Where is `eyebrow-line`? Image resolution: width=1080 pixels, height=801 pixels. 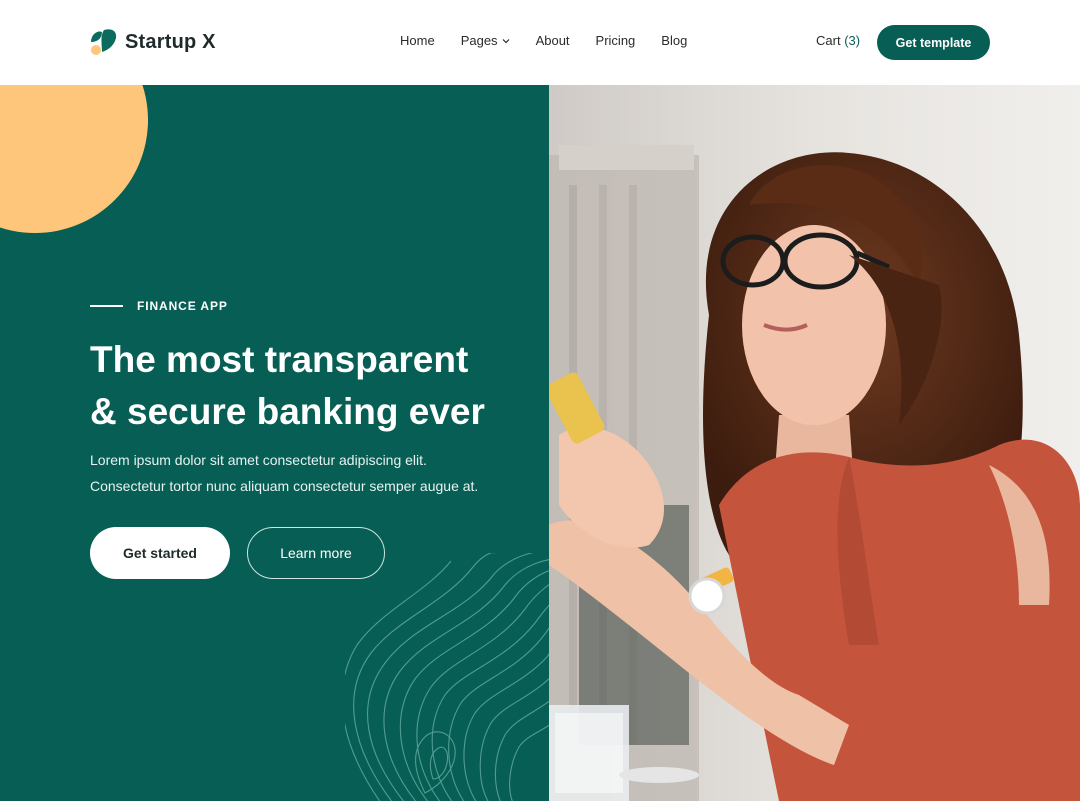 eyebrow-line is located at coordinates (106, 306).